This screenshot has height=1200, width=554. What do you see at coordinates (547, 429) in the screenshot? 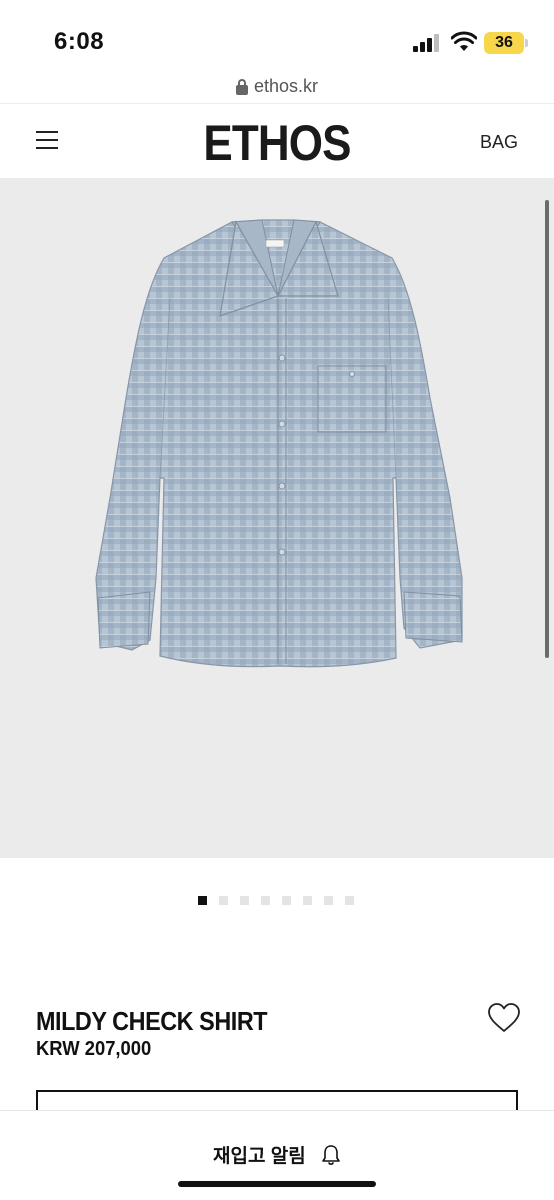
I see `scrollbar` at bounding box center [547, 429].